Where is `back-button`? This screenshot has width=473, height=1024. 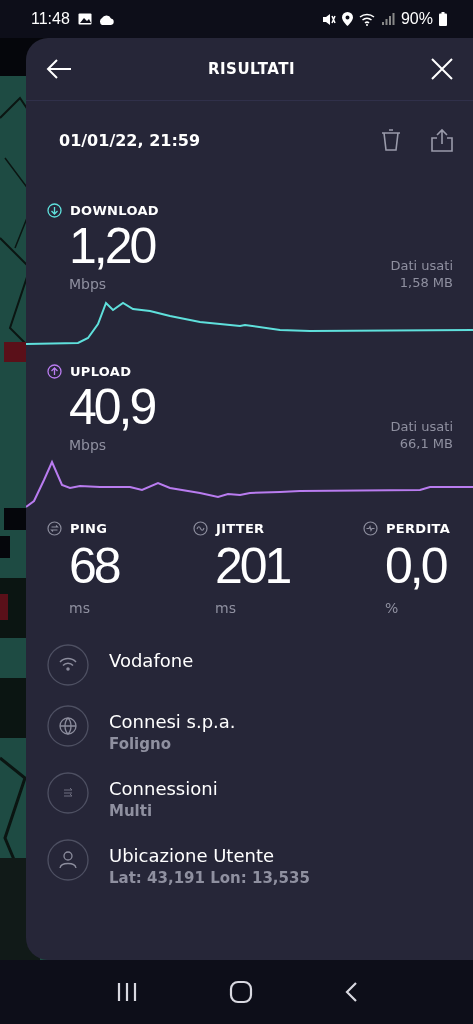
back-button is located at coordinates (59, 69).